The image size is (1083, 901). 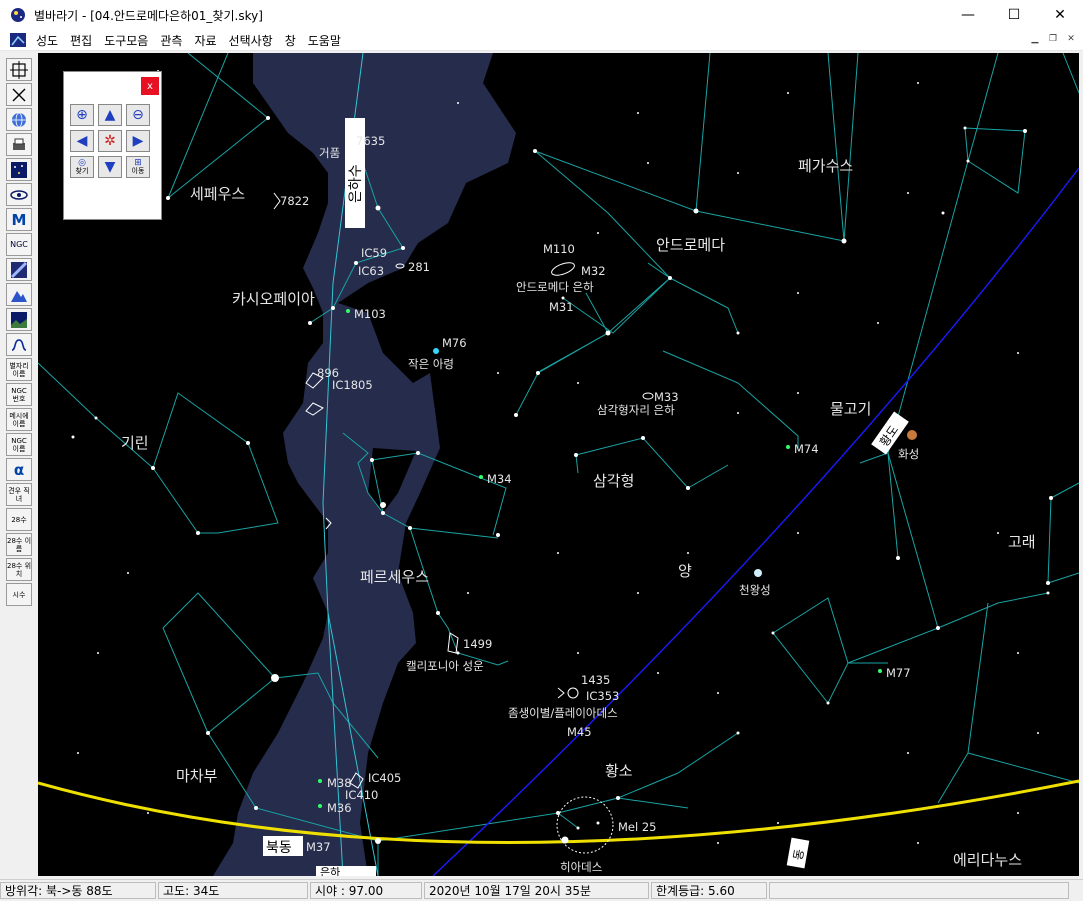 I want to click on move-right-button: ▶, so click(x=138, y=141).